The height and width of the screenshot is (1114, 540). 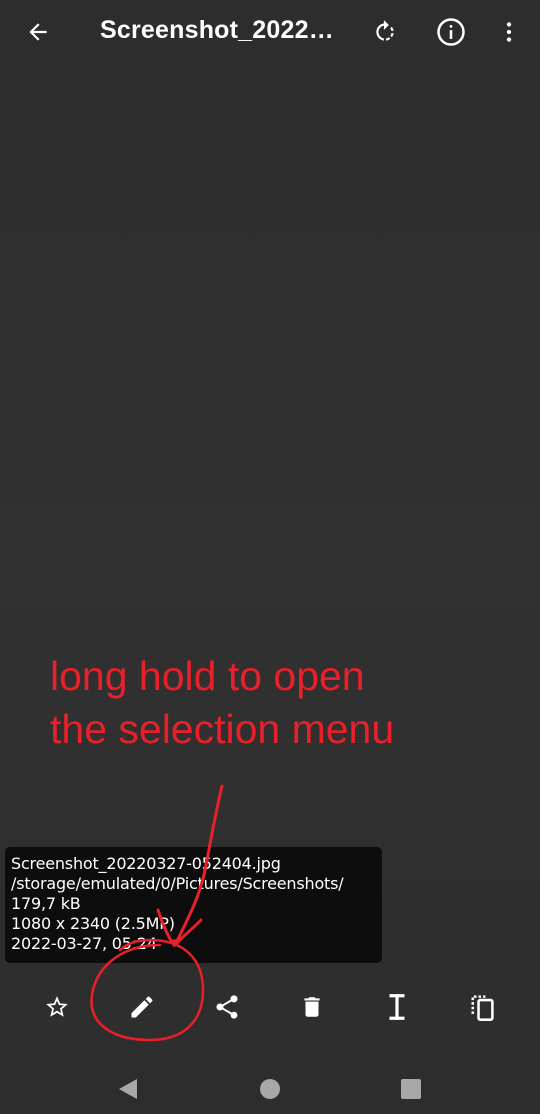 I want to click on file-resolution: 1080 x 2340 (2.5MP), so click(x=93, y=923).